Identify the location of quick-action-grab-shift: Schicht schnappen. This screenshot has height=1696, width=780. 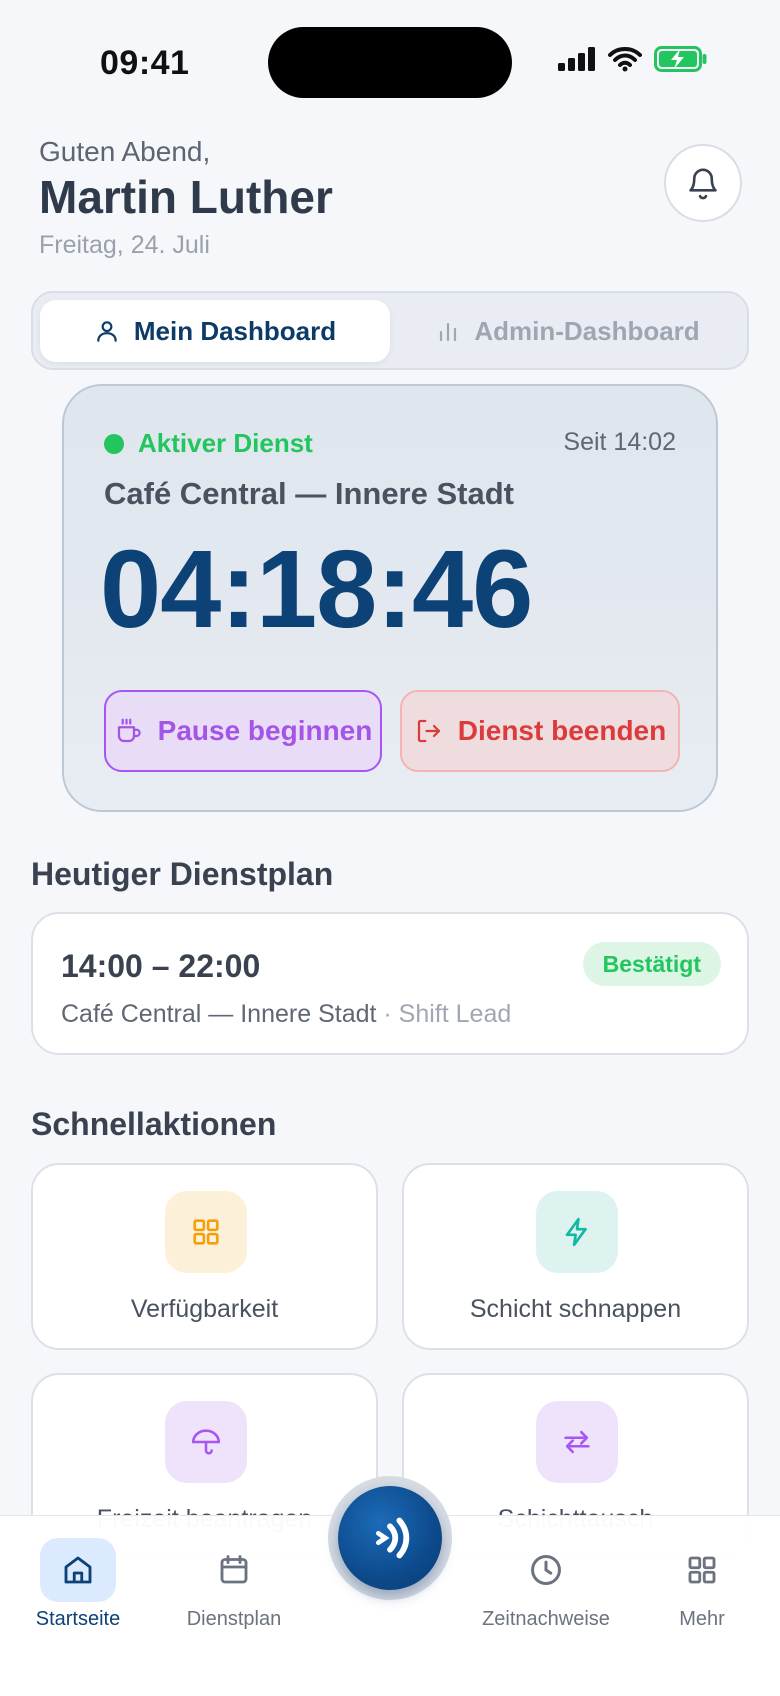
(575, 1256).